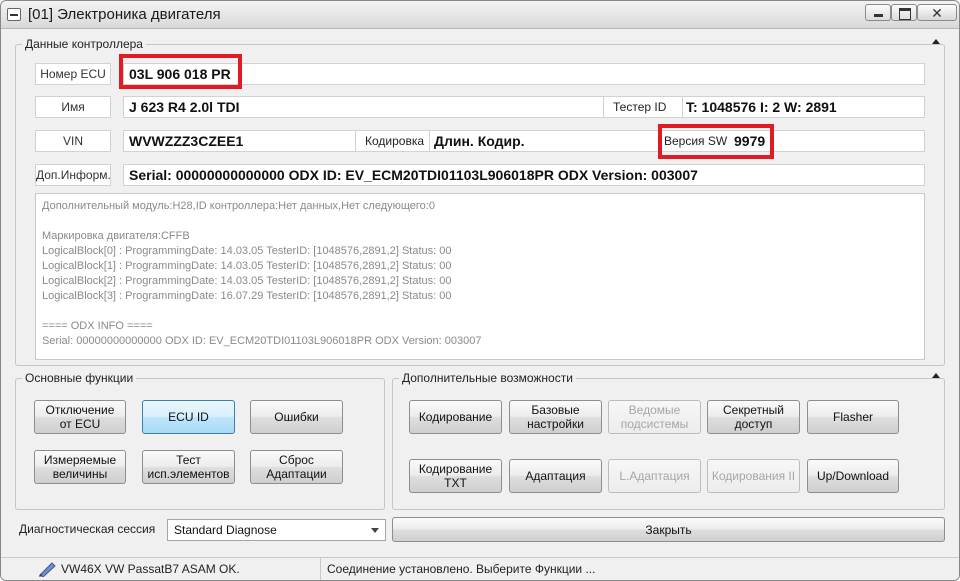 The width and height of the screenshot is (960, 581). What do you see at coordinates (555, 476) in the screenshot?
I see `adaptation-button: Адаптация` at bounding box center [555, 476].